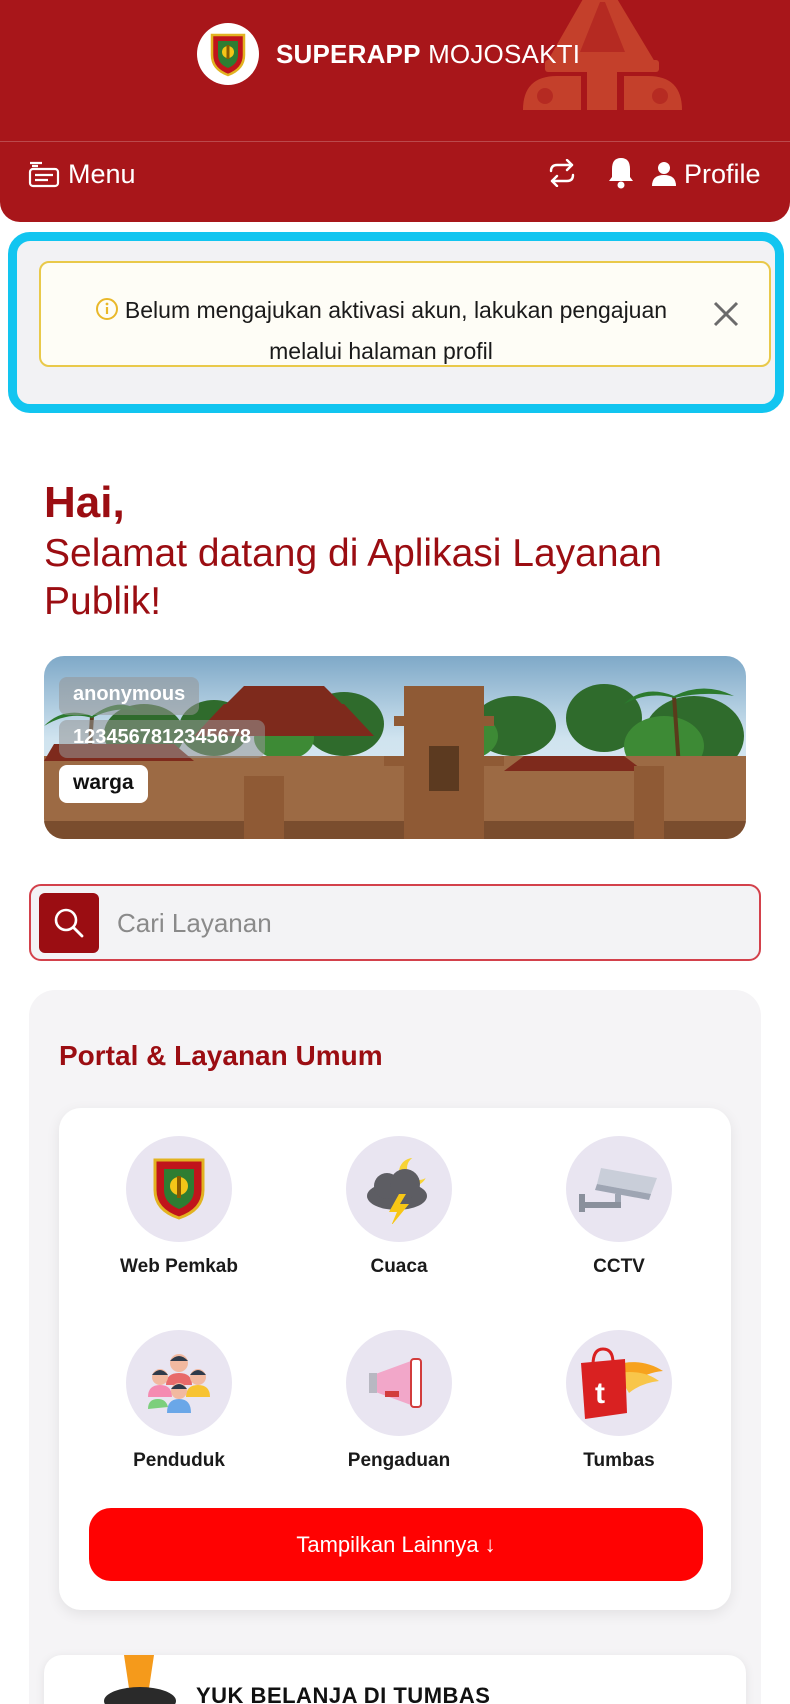 The width and height of the screenshot is (790, 1704). I want to click on app-name-regular: MOJOSAKTI, so click(504, 53).